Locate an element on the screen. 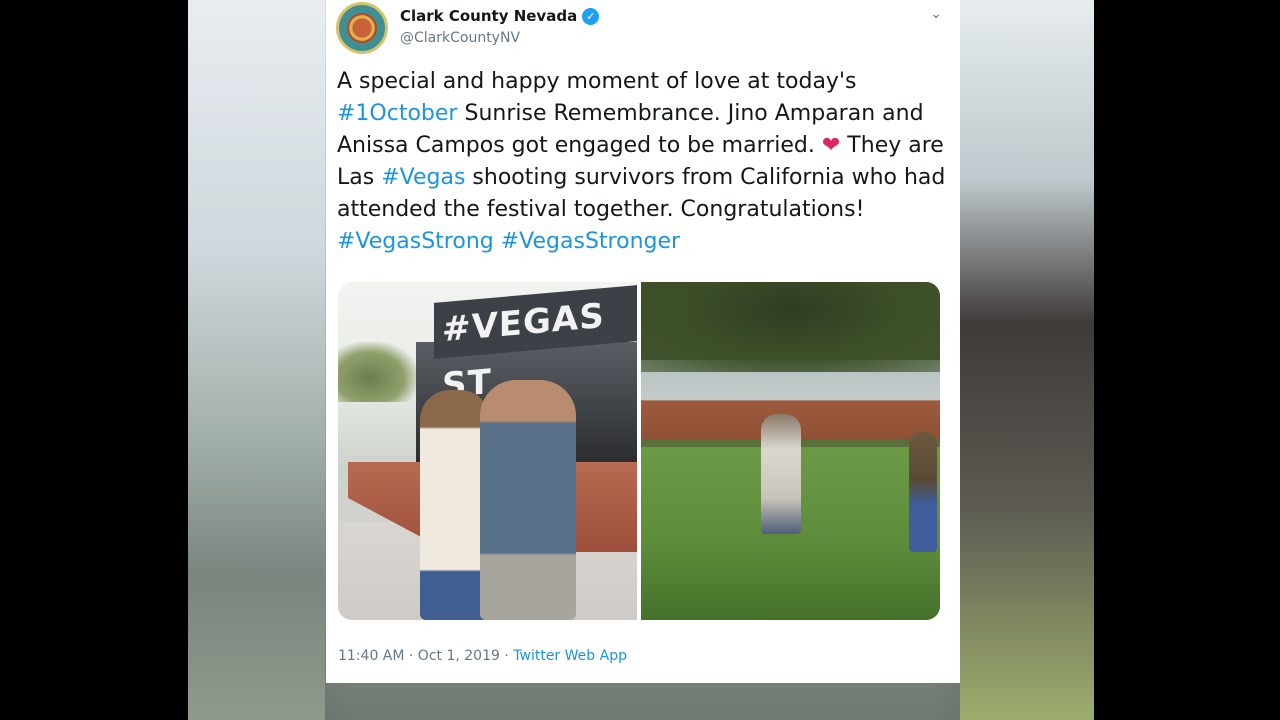 This screenshot has width=1280, height=720. verified-badge-icon: ✓ is located at coordinates (591, 16).